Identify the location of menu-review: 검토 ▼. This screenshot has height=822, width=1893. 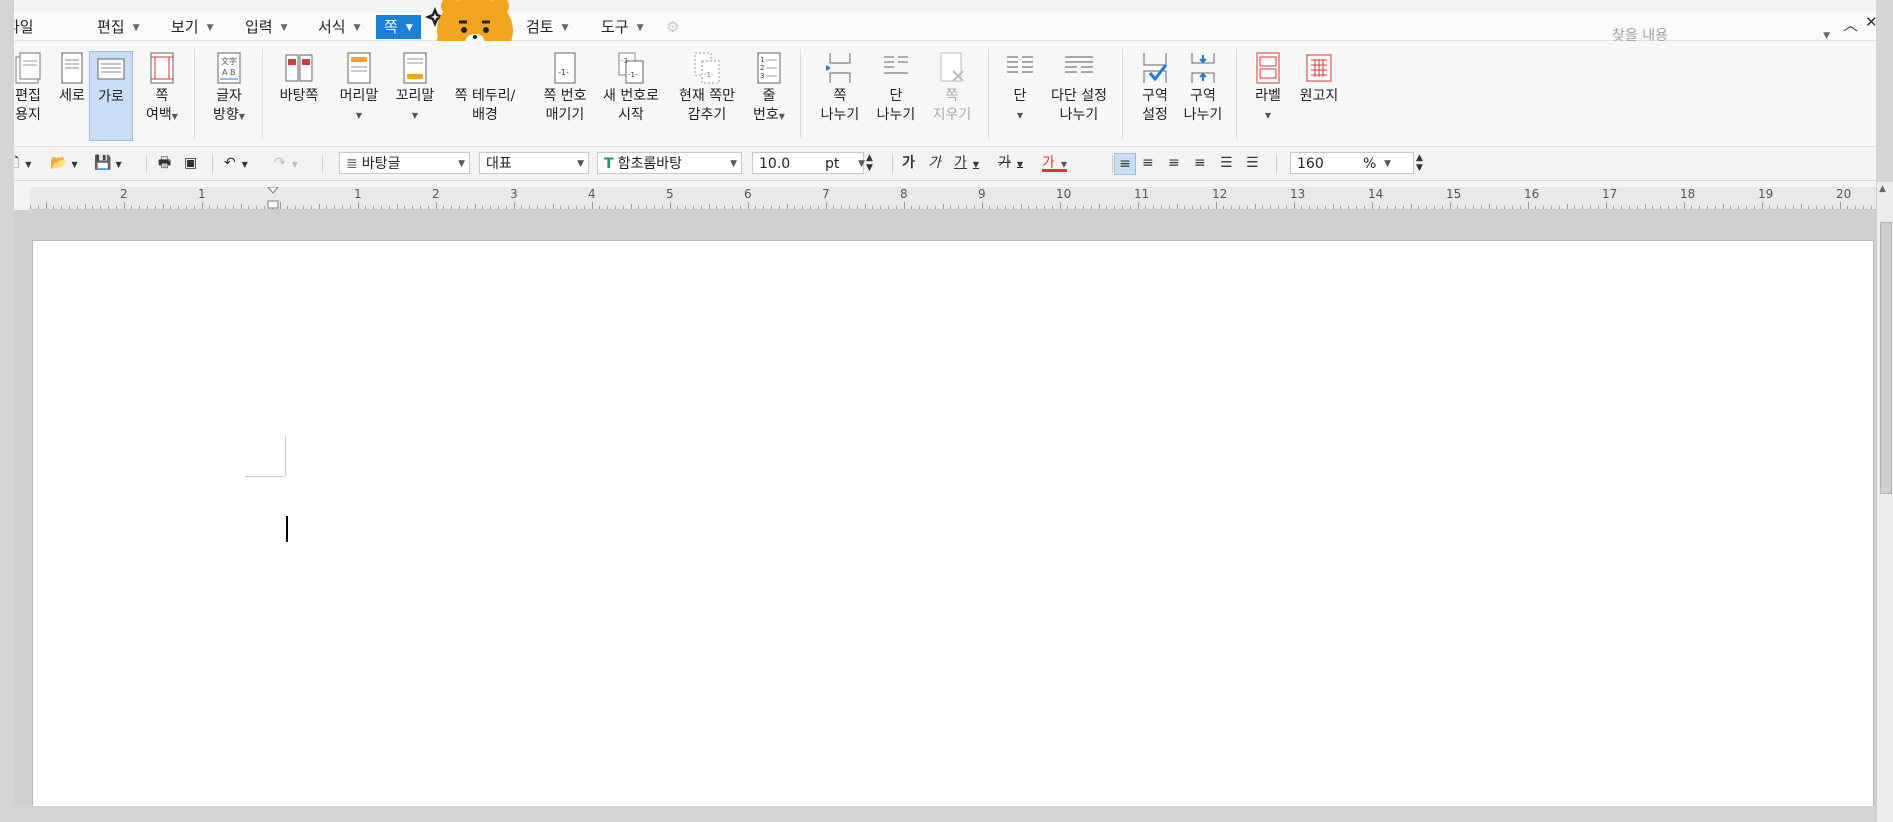
(547, 27).